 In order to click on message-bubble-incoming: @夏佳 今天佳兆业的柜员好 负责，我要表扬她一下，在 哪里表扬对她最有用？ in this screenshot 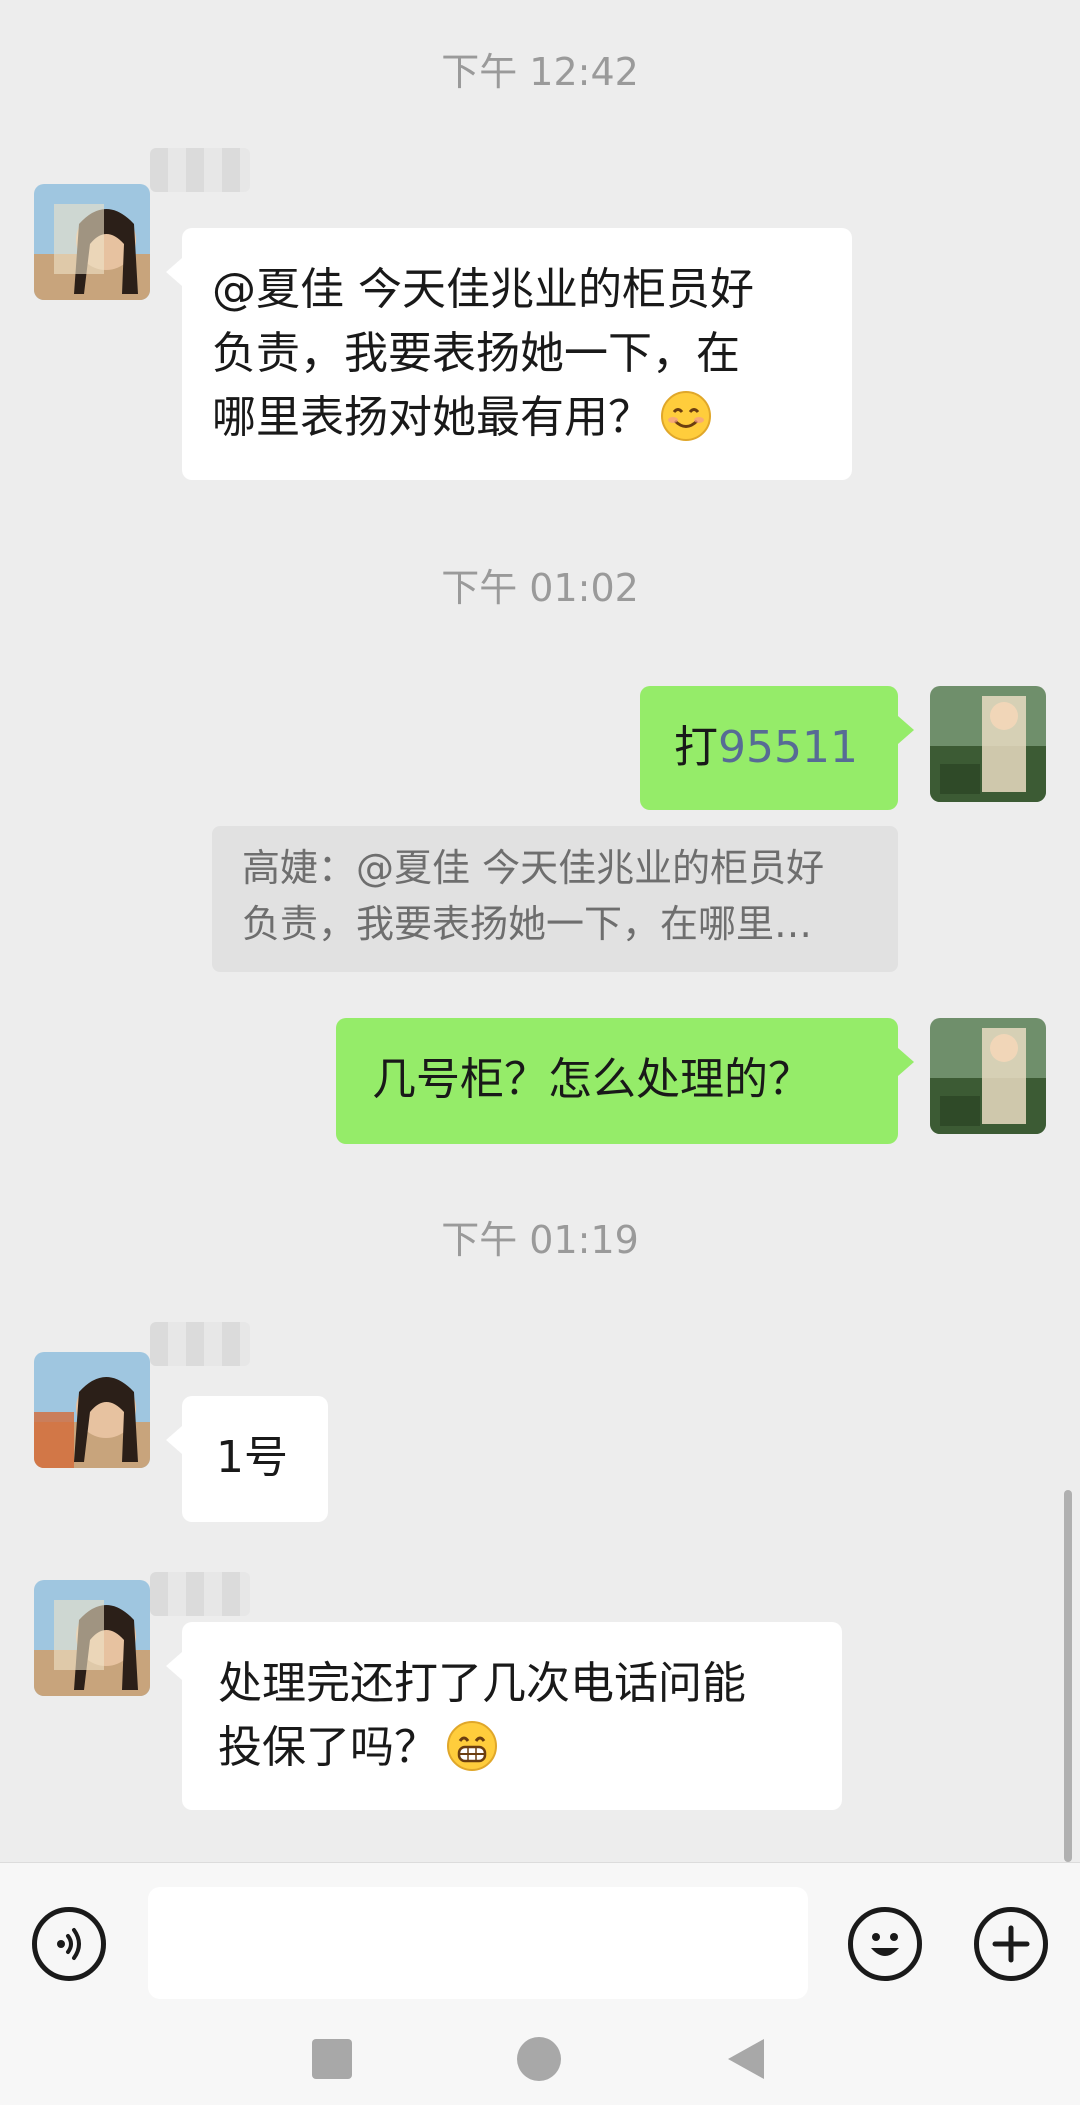, I will do `click(509, 354)`.